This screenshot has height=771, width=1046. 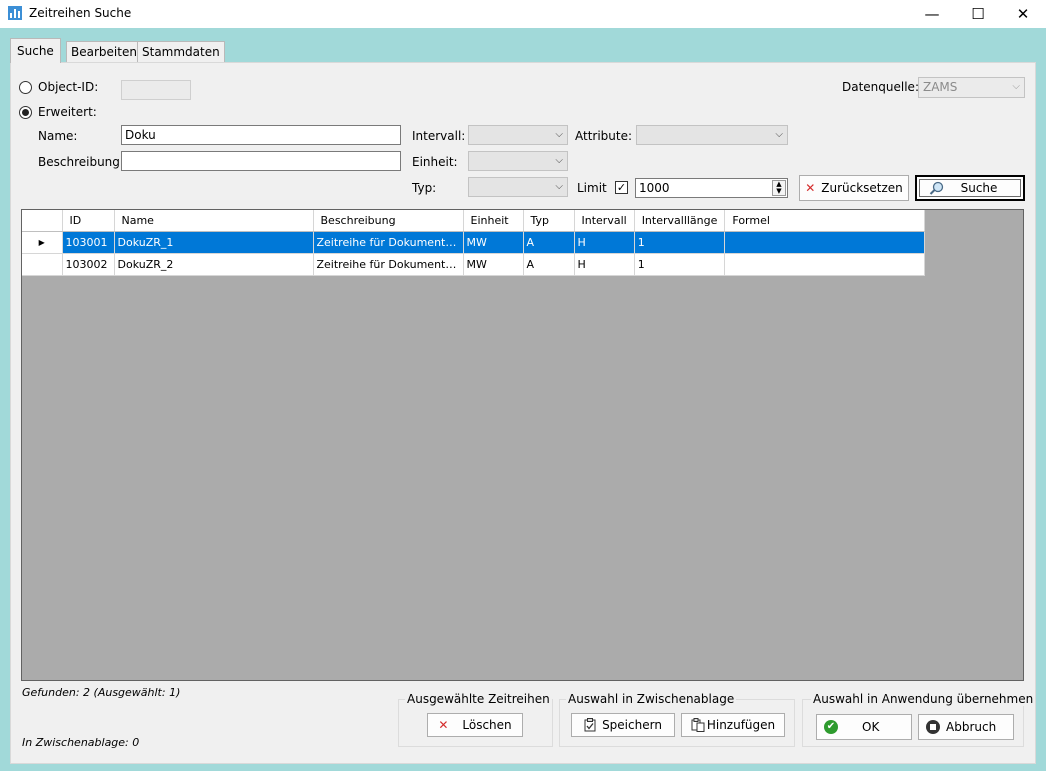 What do you see at coordinates (42, 221) in the screenshot?
I see `row-header-corner` at bounding box center [42, 221].